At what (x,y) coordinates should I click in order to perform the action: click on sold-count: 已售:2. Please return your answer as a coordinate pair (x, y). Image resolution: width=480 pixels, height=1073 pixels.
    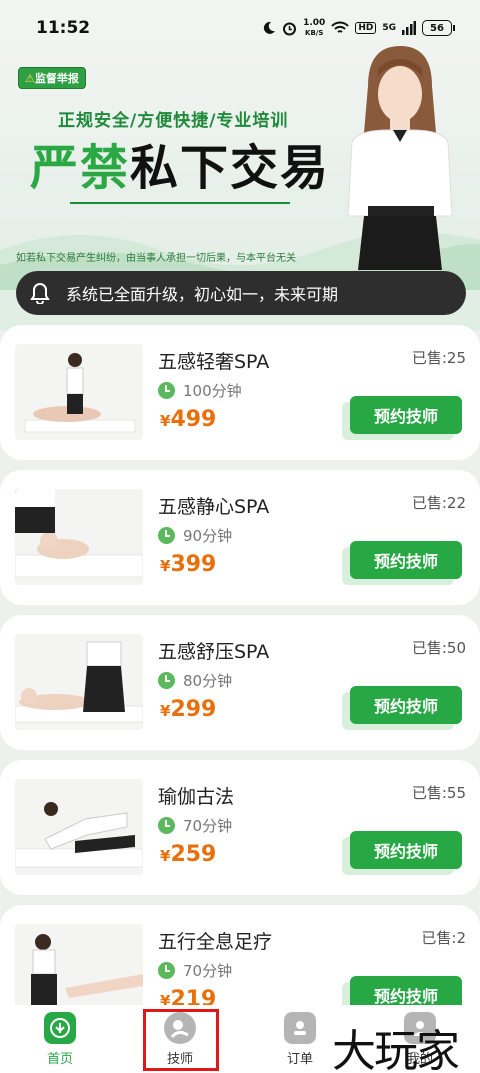
    Looking at the image, I should click on (443, 938).